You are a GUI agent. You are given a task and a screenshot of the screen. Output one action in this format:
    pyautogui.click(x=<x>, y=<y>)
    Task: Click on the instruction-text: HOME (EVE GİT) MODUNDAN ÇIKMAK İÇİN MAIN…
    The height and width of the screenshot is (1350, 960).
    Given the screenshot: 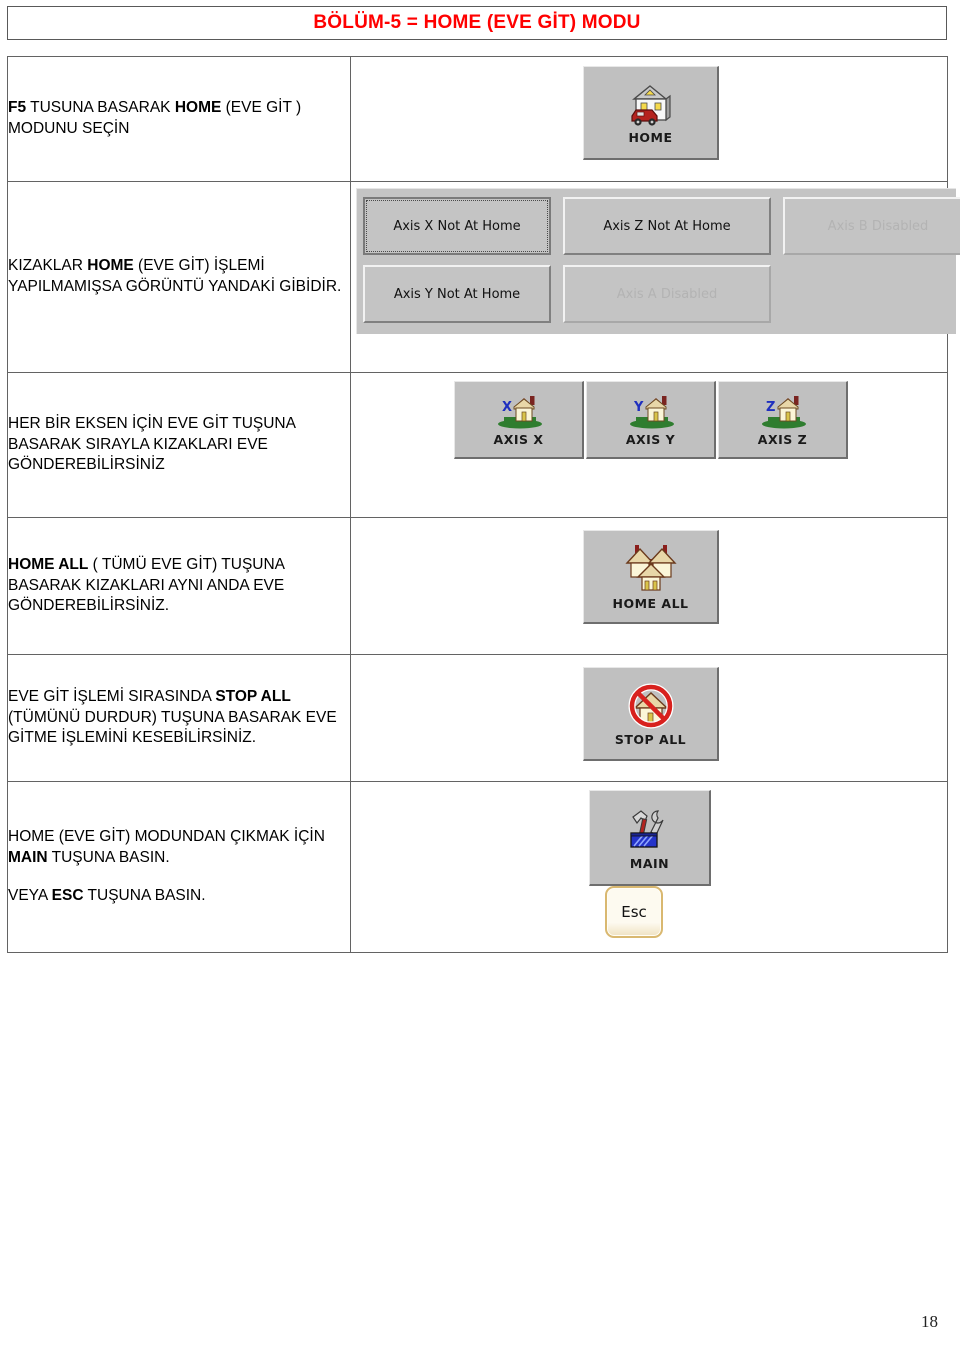 What is the action you would take?
    pyautogui.click(x=179, y=867)
    